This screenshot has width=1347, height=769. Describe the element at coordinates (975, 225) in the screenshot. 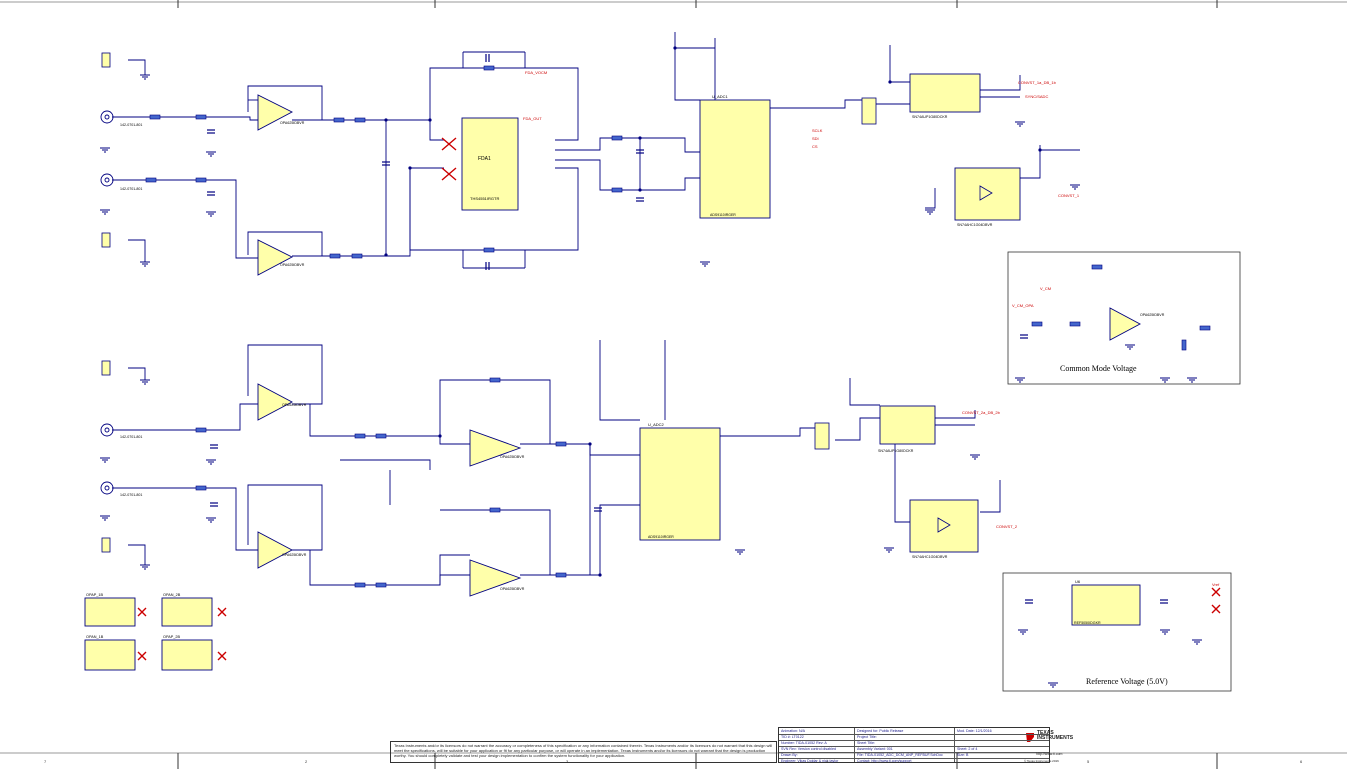

I see `buffer-2-part: SN74AHC1G04DBVR` at that location.